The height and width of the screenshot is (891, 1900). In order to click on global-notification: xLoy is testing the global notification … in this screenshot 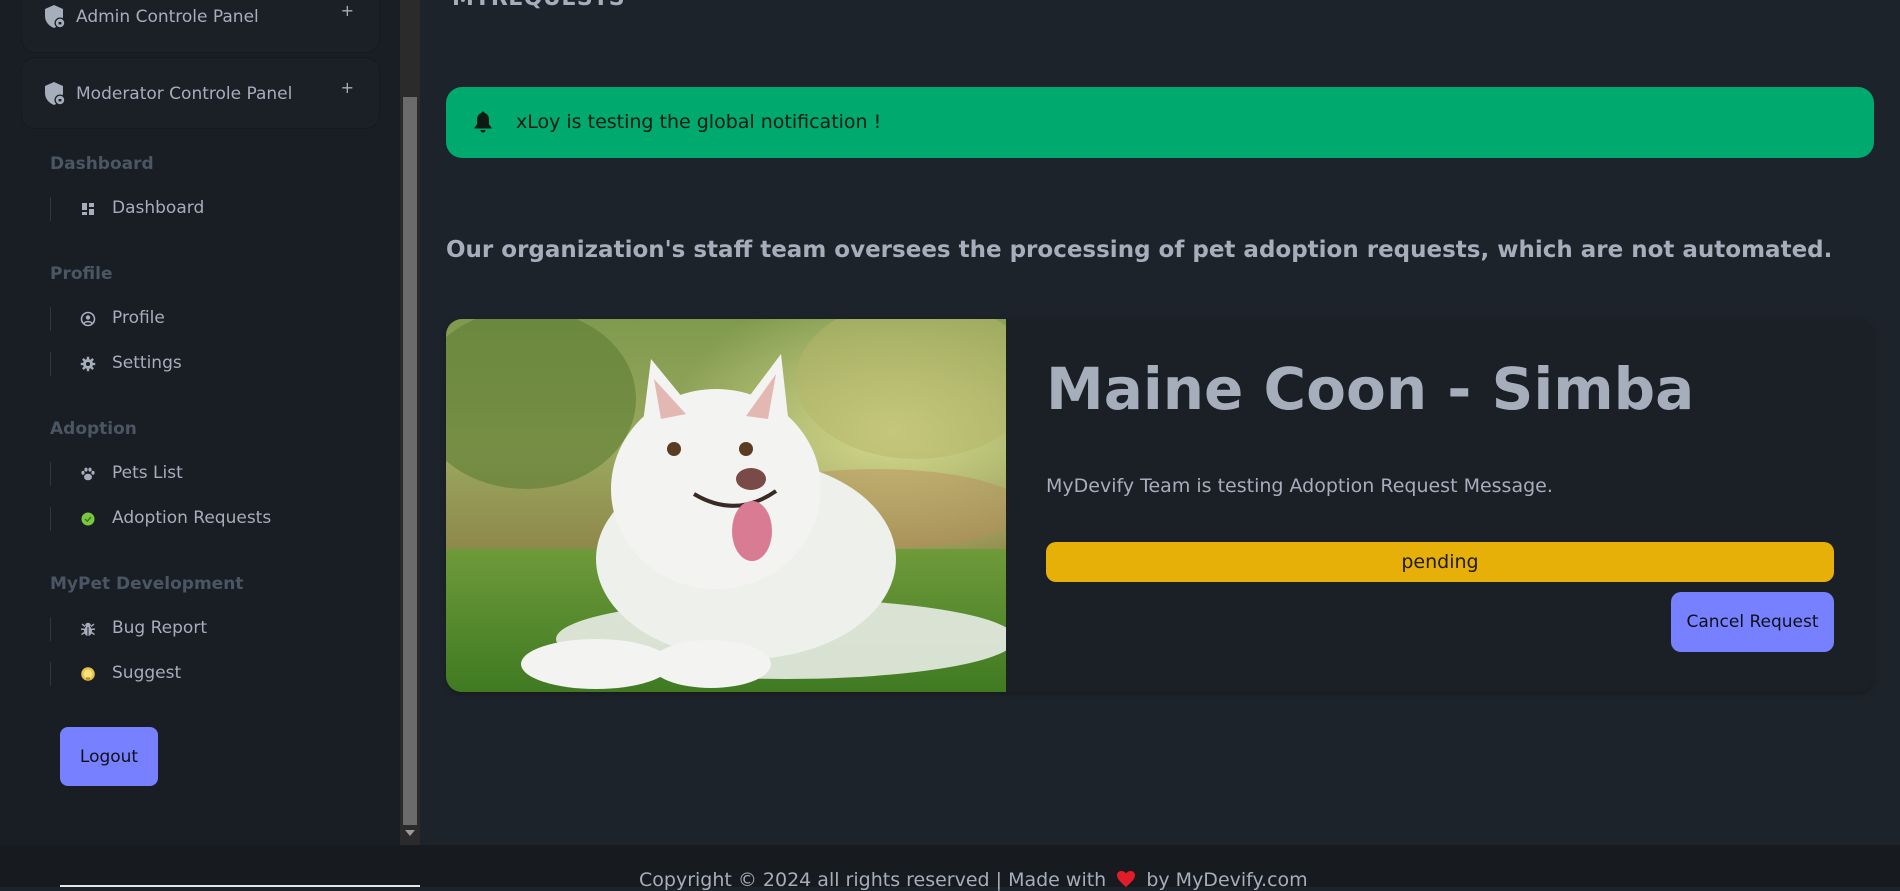, I will do `click(1160, 122)`.